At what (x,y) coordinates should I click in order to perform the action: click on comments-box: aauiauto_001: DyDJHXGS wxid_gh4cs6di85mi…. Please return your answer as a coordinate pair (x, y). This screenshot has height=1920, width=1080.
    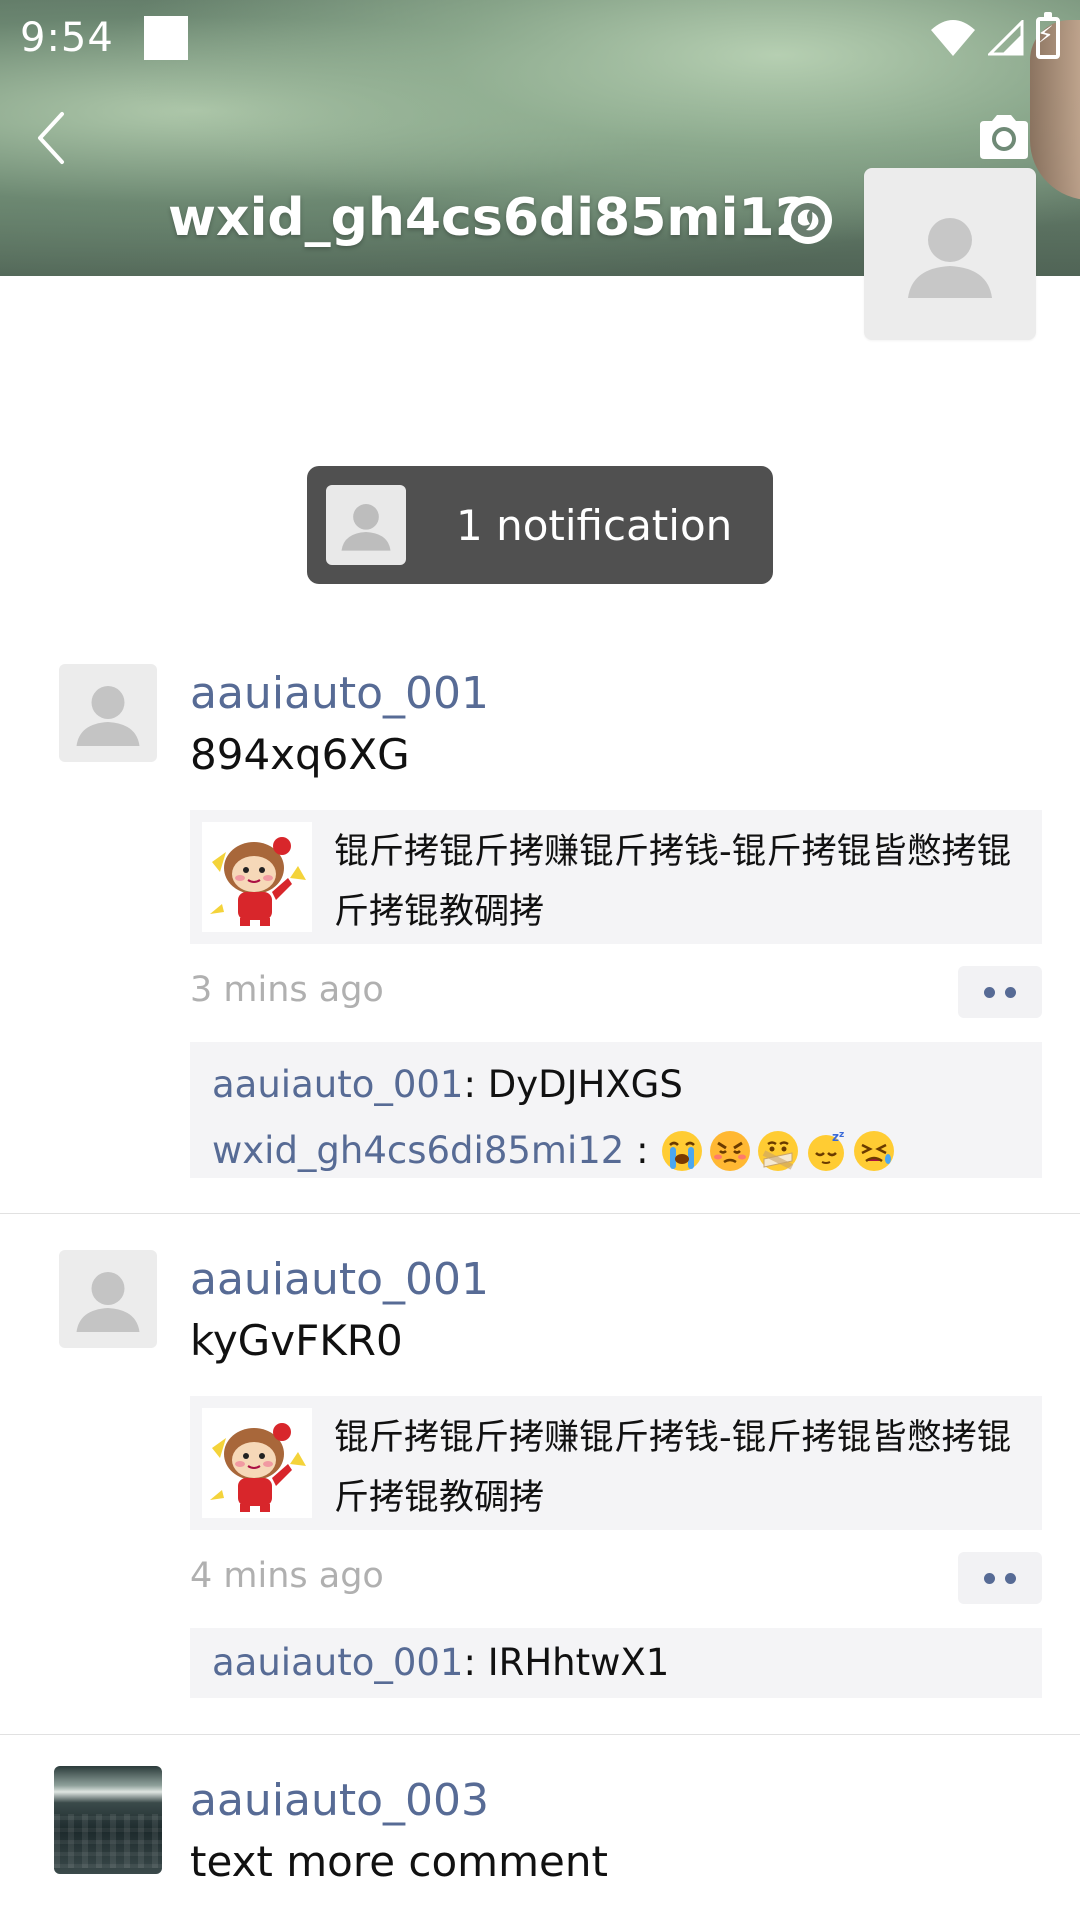
    Looking at the image, I should click on (616, 1110).